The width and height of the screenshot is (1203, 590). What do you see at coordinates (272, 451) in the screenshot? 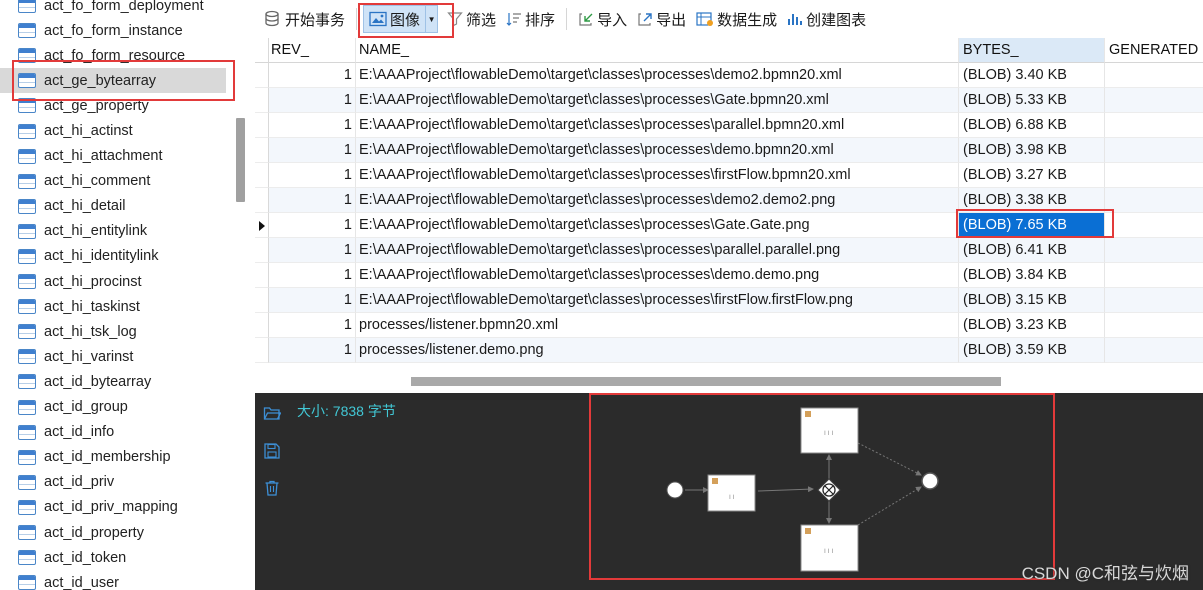
I see `save-icon` at bounding box center [272, 451].